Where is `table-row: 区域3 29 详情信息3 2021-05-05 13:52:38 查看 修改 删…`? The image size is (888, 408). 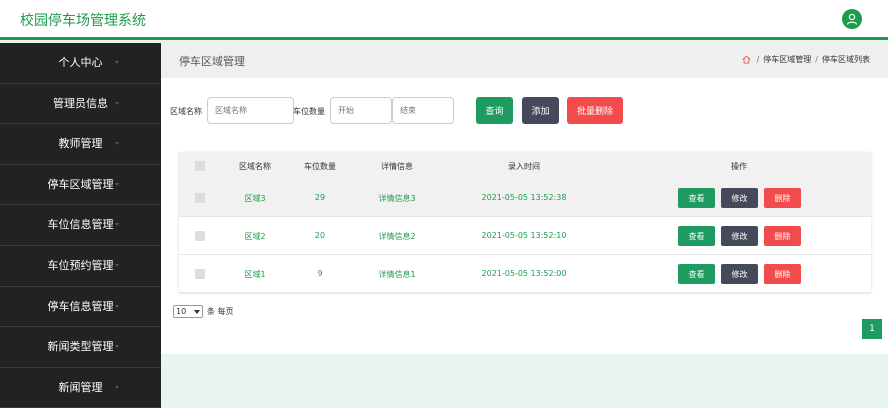
table-row: 区域3 29 详情信息3 2021-05-05 13:52:38 查看 修改 删… is located at coordinates (525, 198).